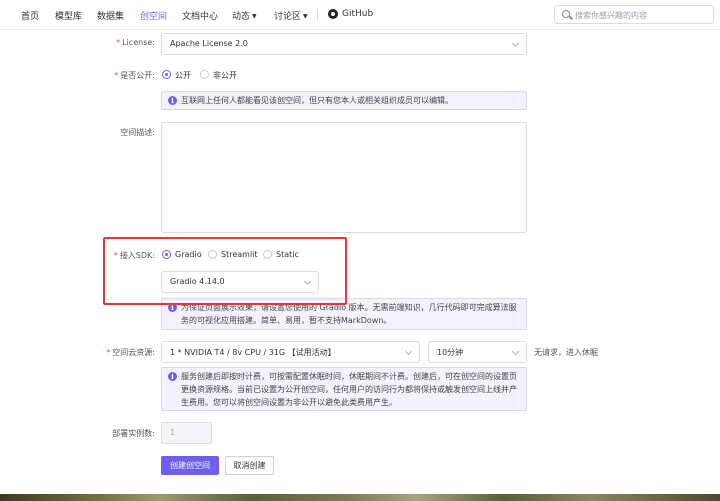 This screenshot has width=720, height=501. I want to click on nav-home: 首页, so click(30, 15).